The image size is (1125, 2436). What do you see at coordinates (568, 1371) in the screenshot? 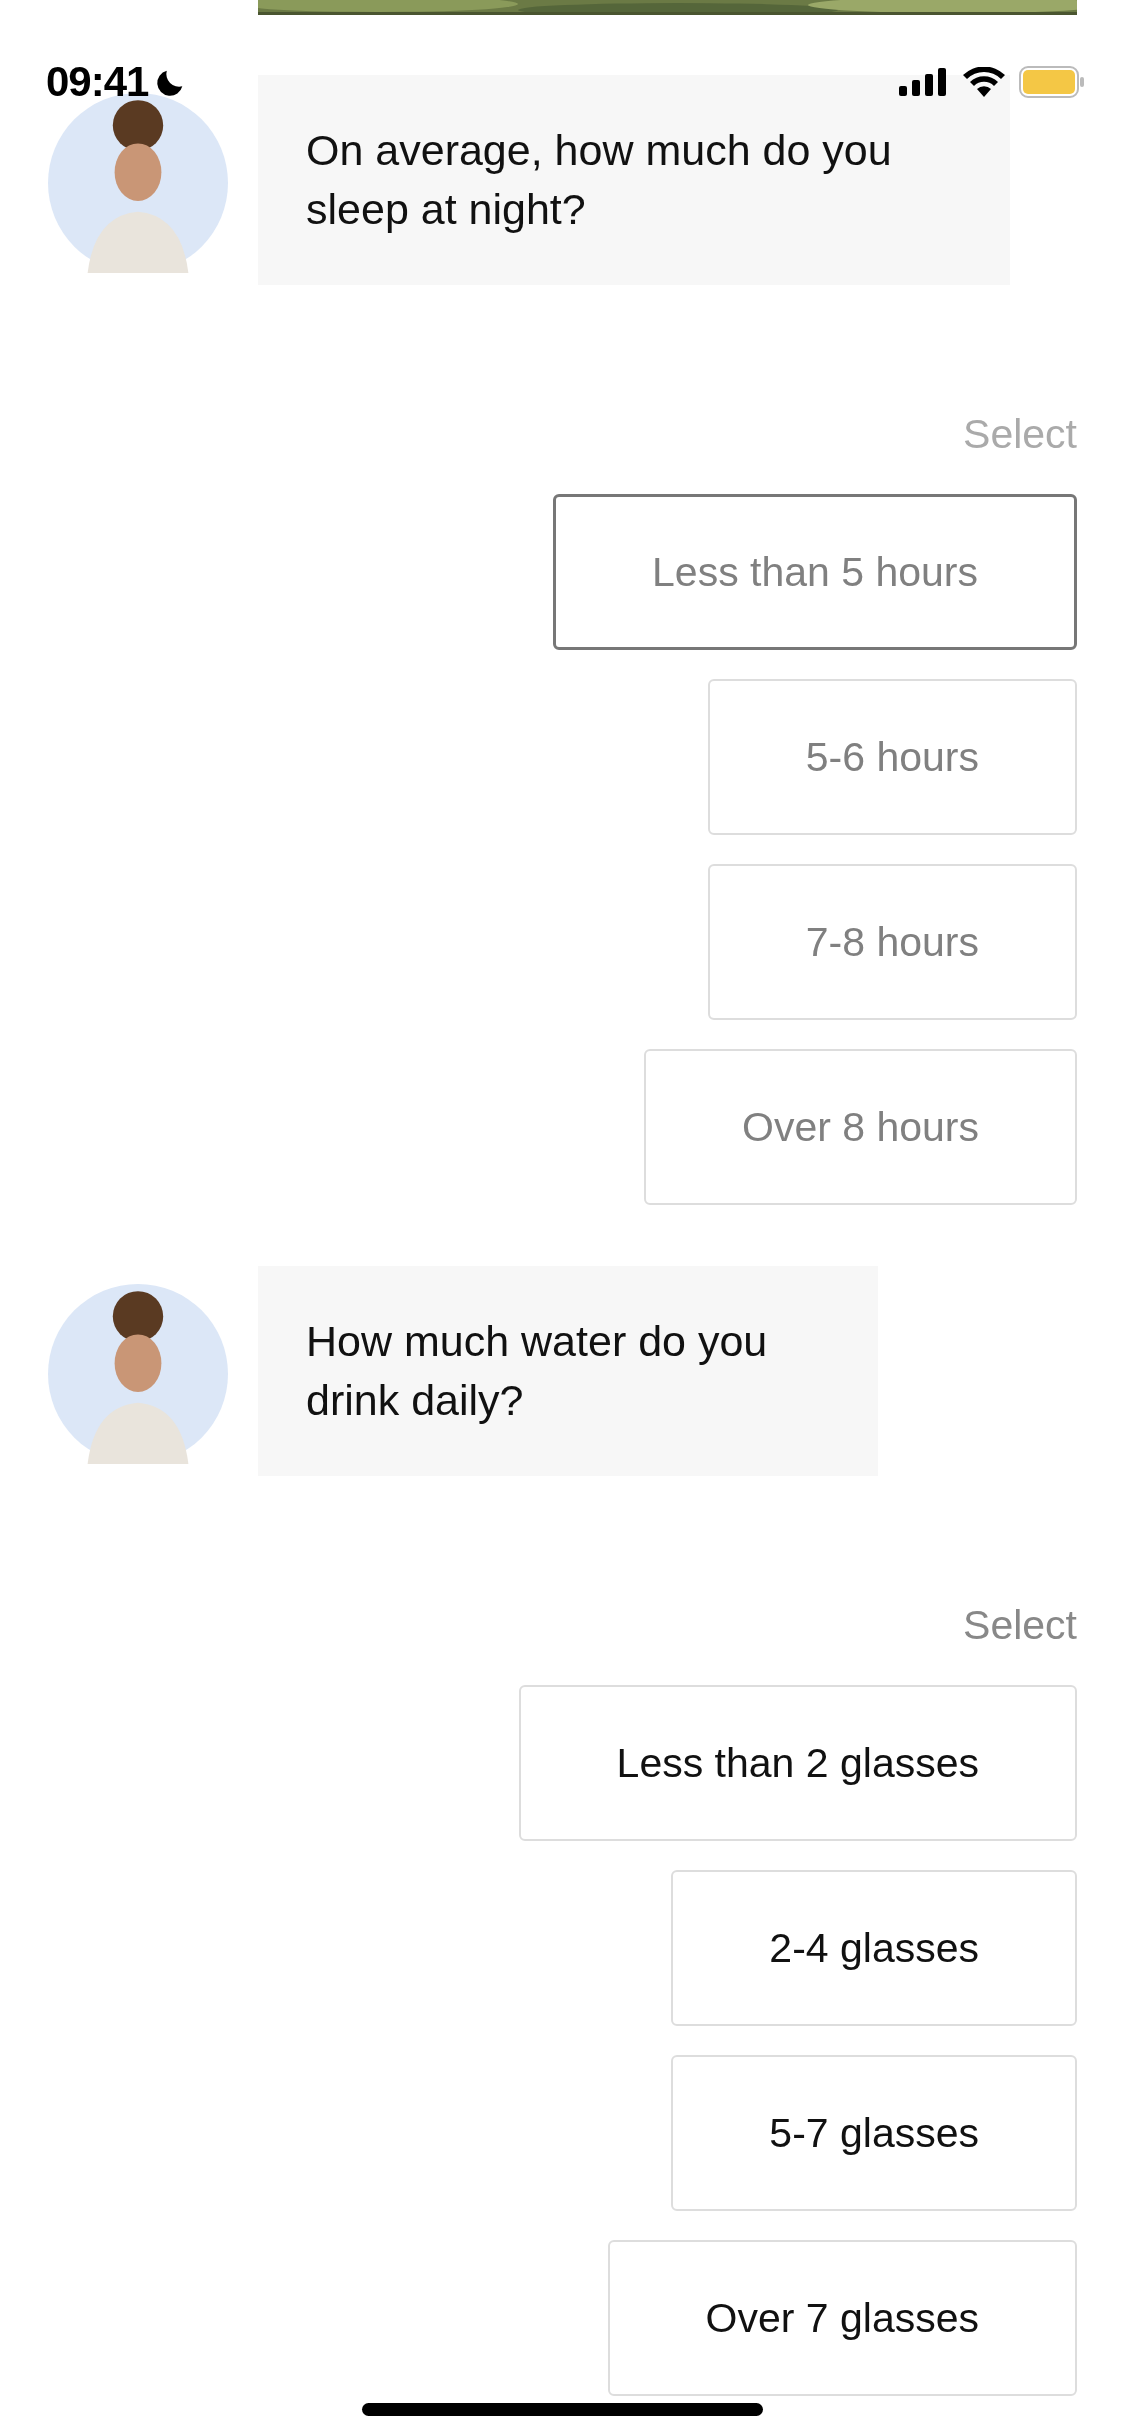
I see `question-bubble: How much water do you drink daily?` at bounding box center [568, 1371].